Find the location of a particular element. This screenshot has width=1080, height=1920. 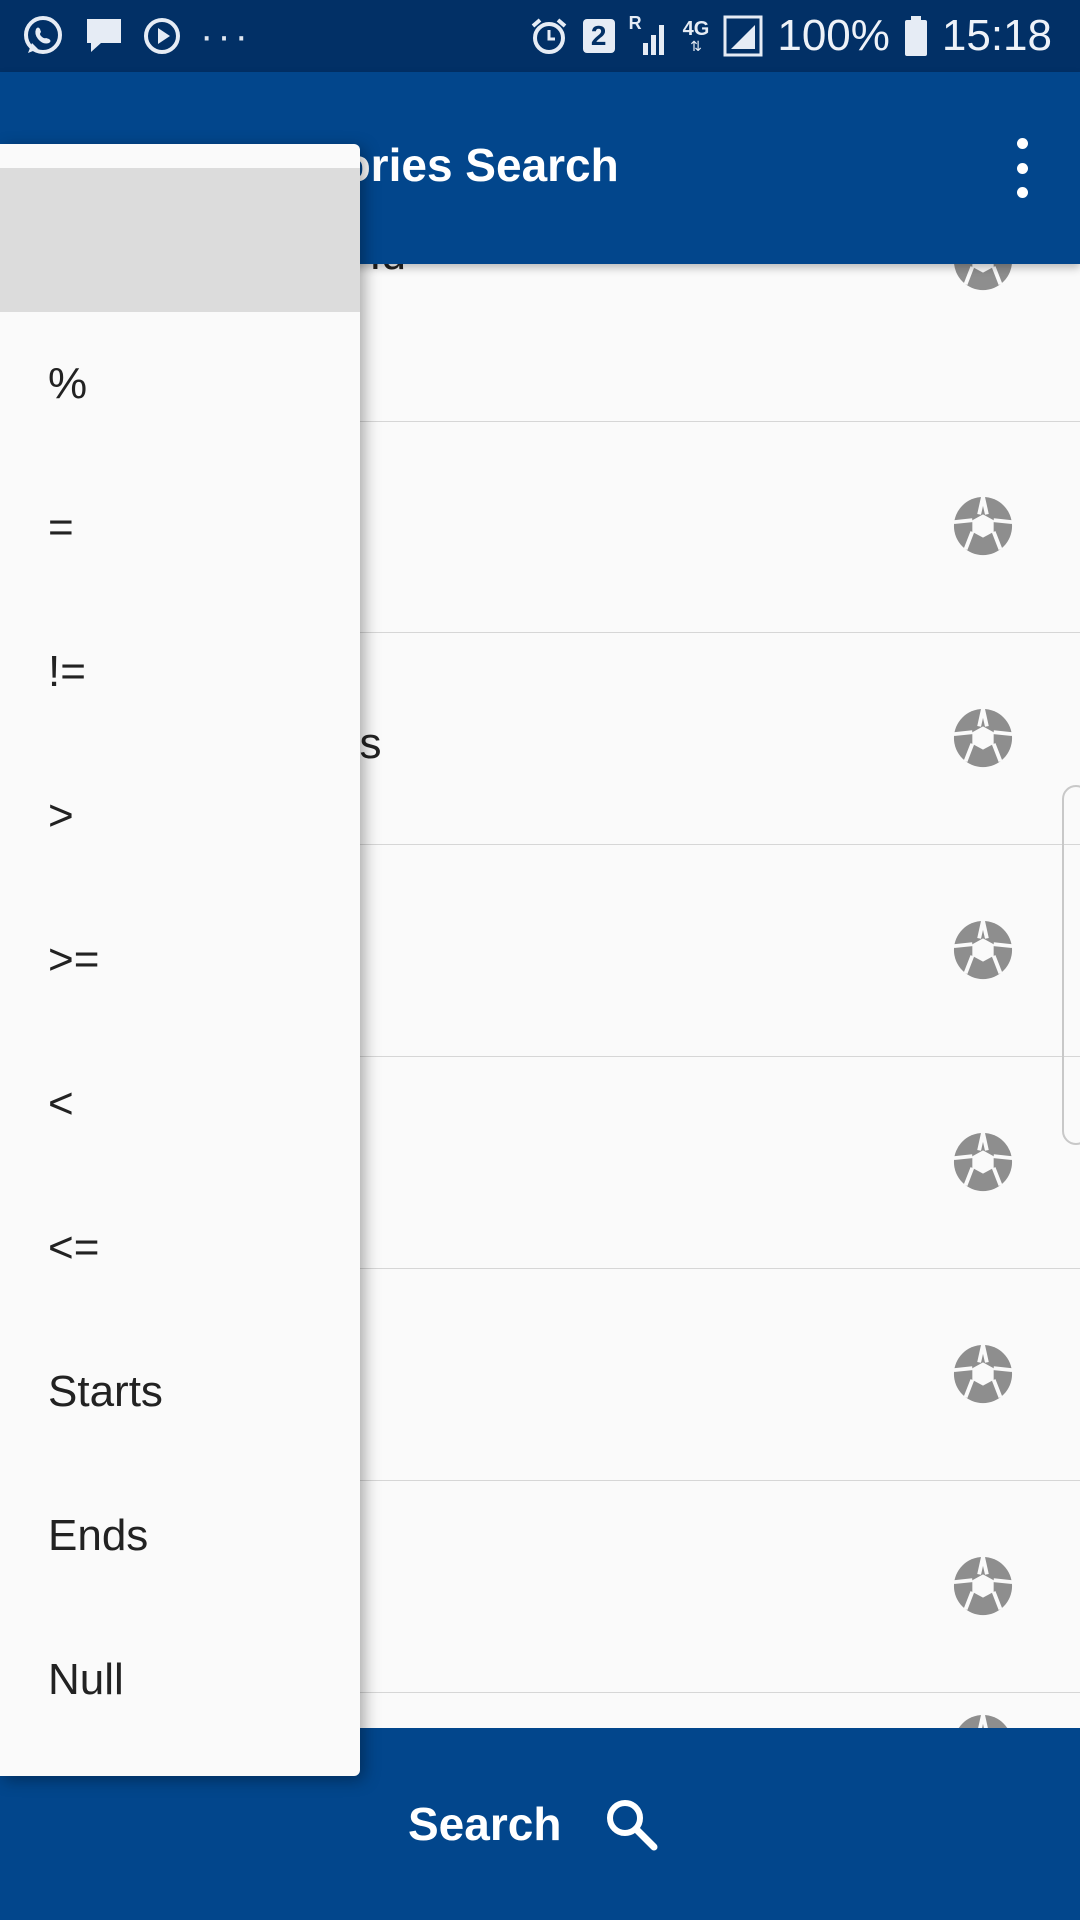

media-icon is located at coordinates (162, 36).